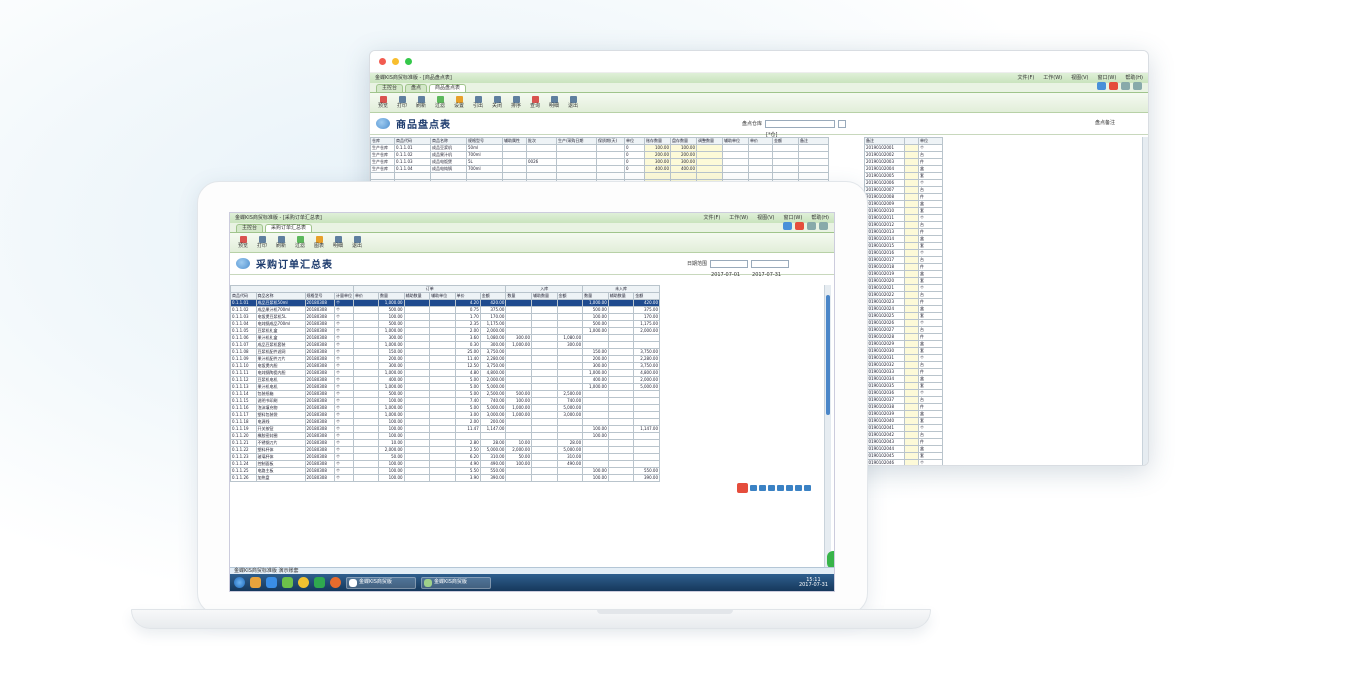  What do you see at coordinates (807, 488) in the screenshot?
I see `wrench-icon` at bounding box center [807, 488].